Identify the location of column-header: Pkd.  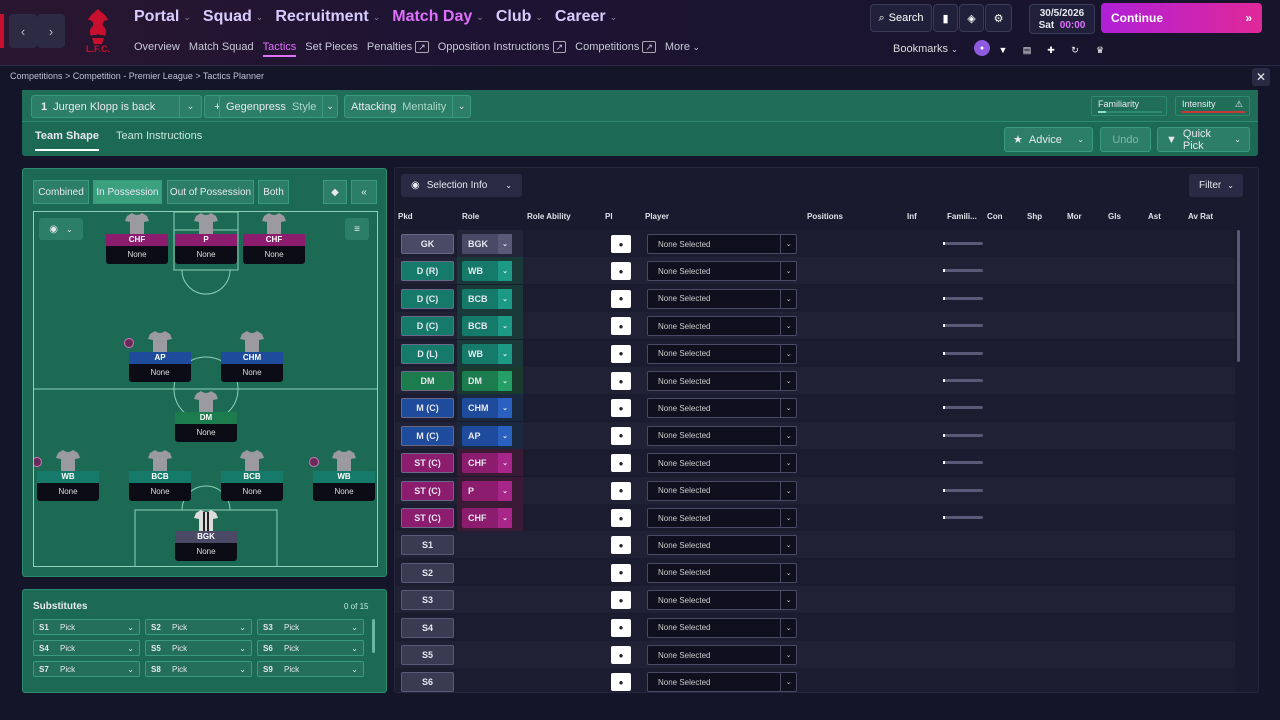
(405, 216).